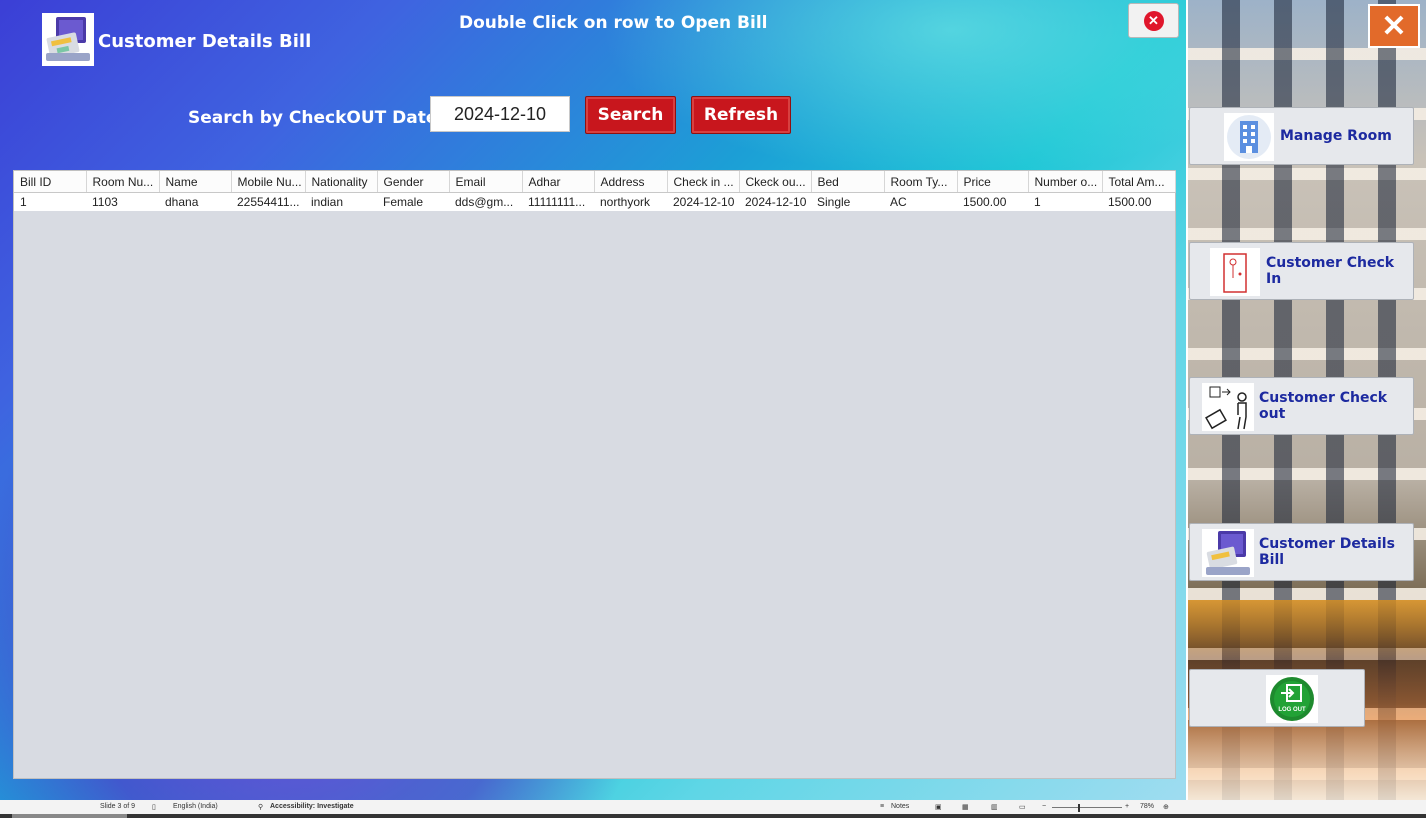 This screenshot has width=1426, height=818. What do you see at coordinates (993, 182) in the screenshot?
I see `column-header: Price` at bounding box center [993, 182].